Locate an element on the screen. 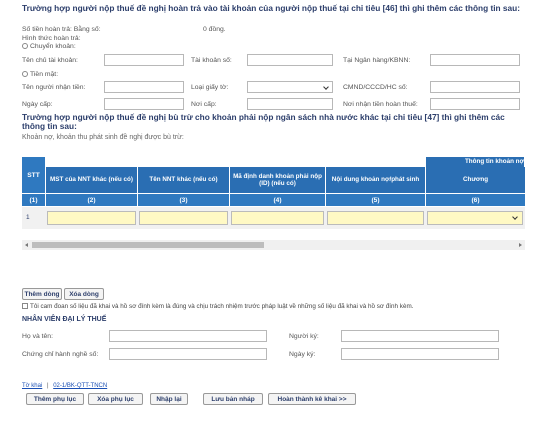 Image resolution: width=547 pixels, height=431 pixels. account-holder-label: Tên chủ tài khoản: is located at coordinates (50, 60).